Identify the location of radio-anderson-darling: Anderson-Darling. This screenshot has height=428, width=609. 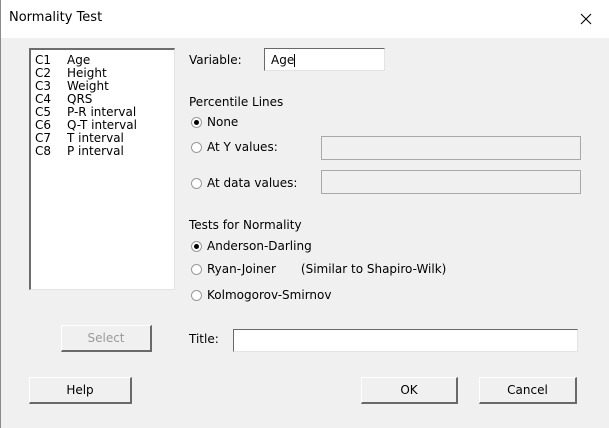
(251, 246).